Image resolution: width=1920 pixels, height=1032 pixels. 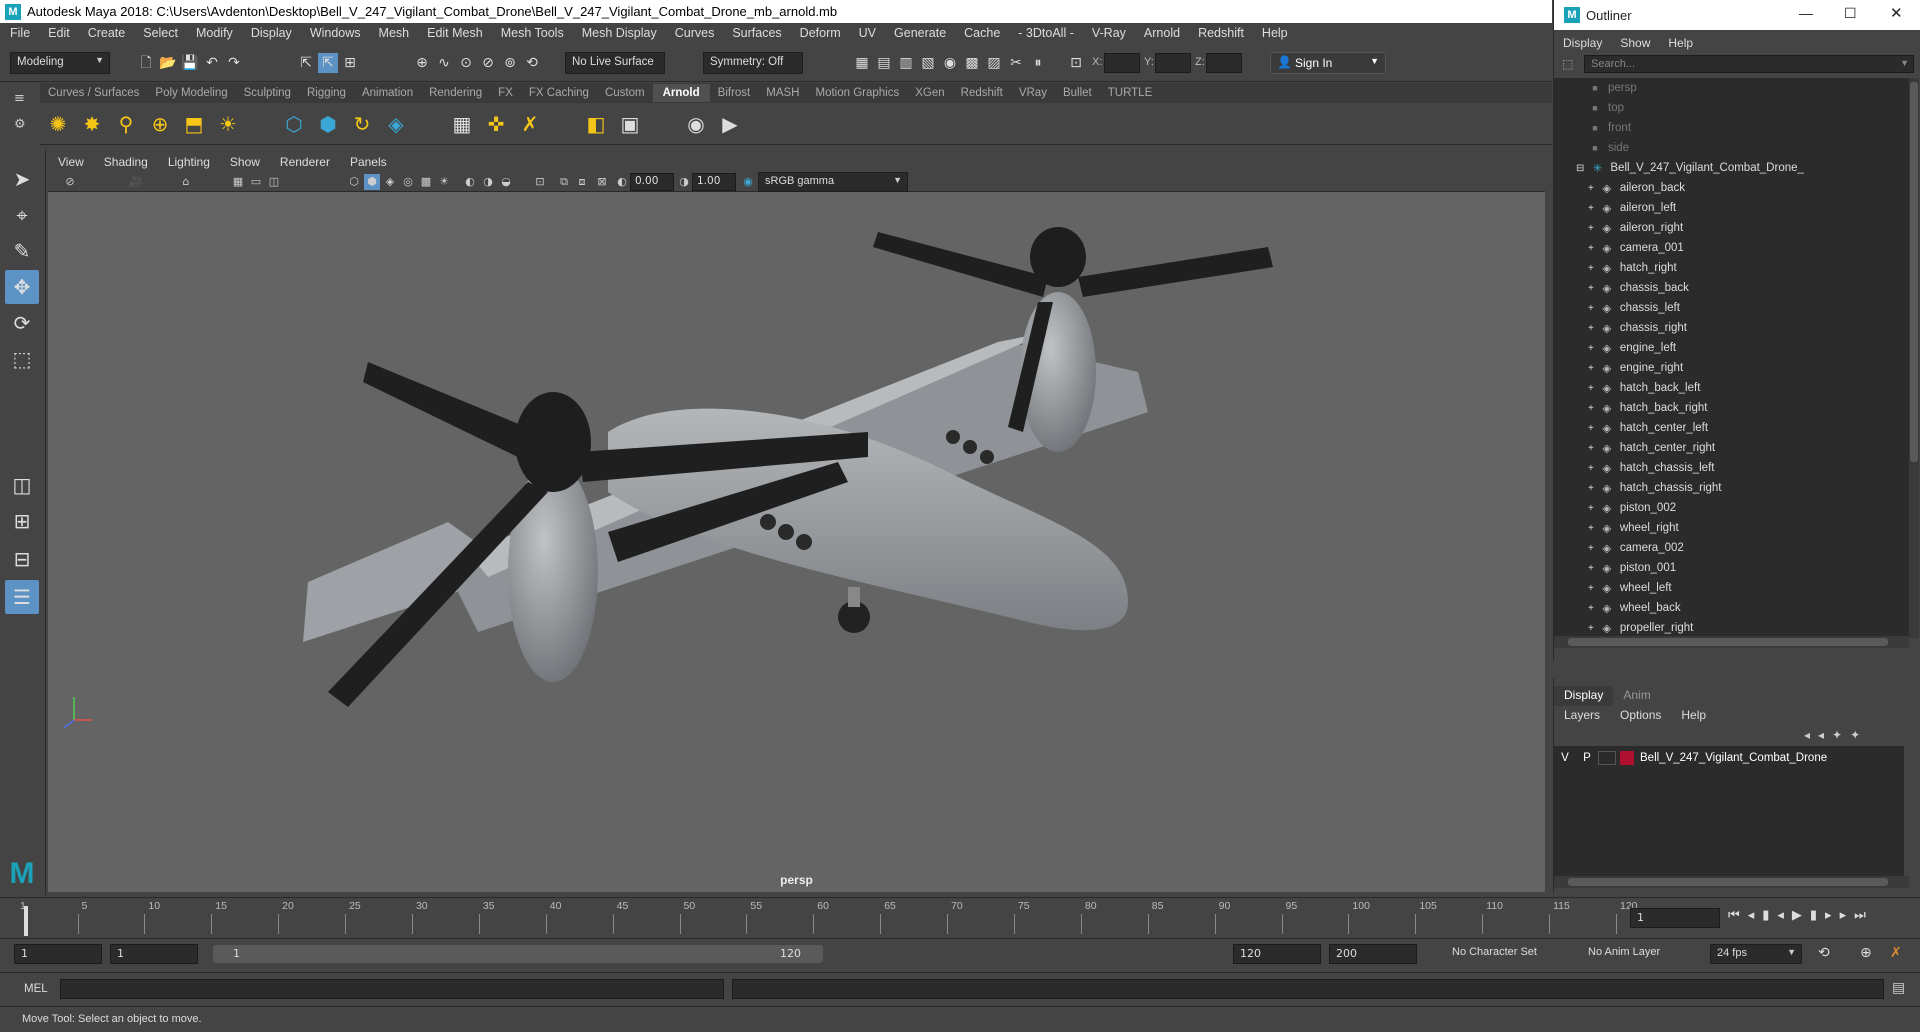 What do you see at coordinates (730, 124) in the screenshot?
I see `render-play-icon: ▶` at bounding box center [730, 124].